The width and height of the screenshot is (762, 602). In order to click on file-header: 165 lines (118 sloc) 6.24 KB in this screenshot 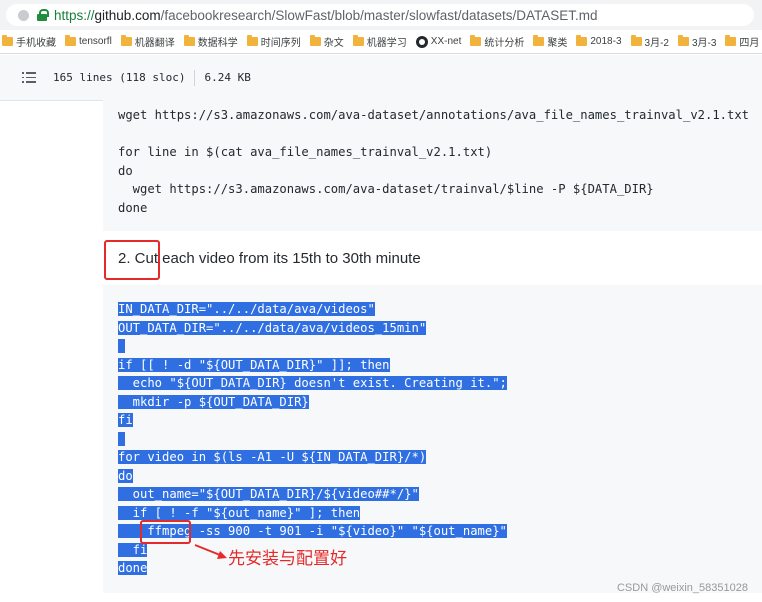, I will do `click(381, 78)`.